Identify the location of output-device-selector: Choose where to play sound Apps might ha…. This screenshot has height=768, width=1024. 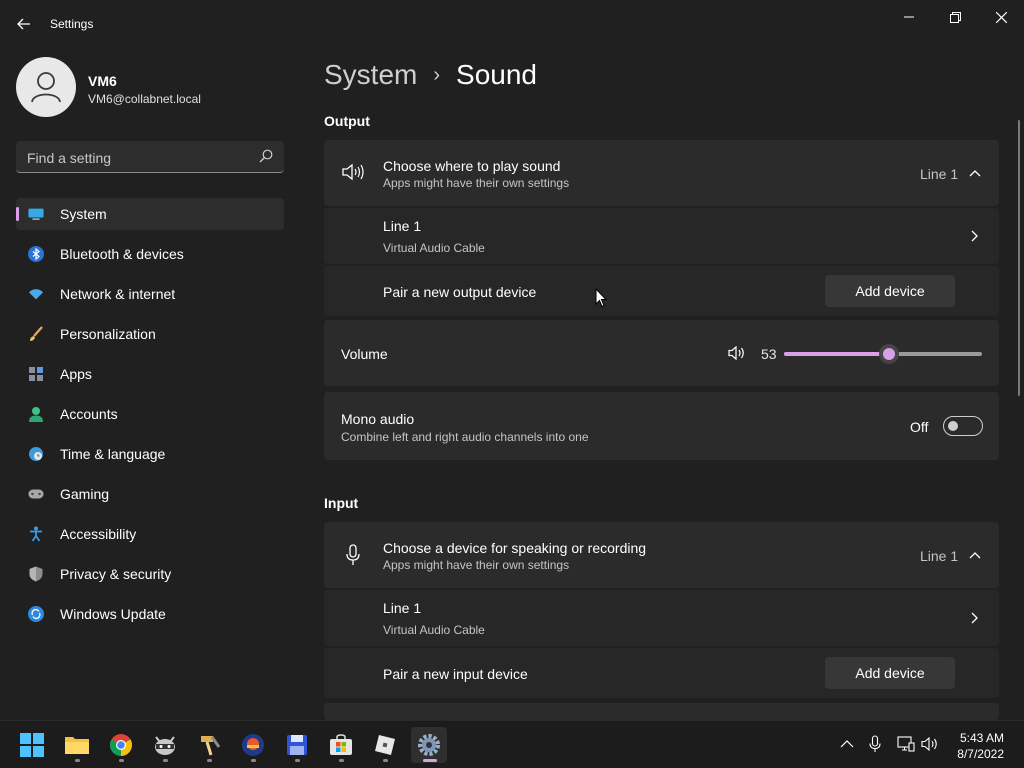
(661, 173).